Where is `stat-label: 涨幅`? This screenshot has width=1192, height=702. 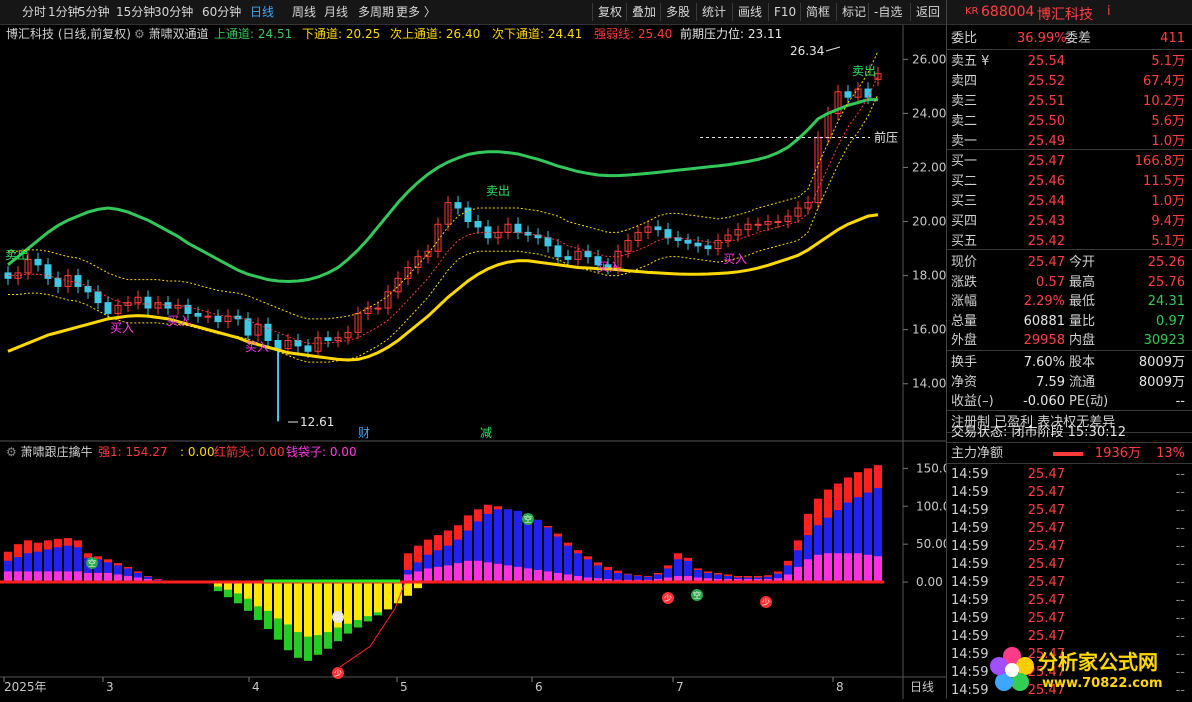
stat-label: 涨幅 is located at coordinates (964, 301).